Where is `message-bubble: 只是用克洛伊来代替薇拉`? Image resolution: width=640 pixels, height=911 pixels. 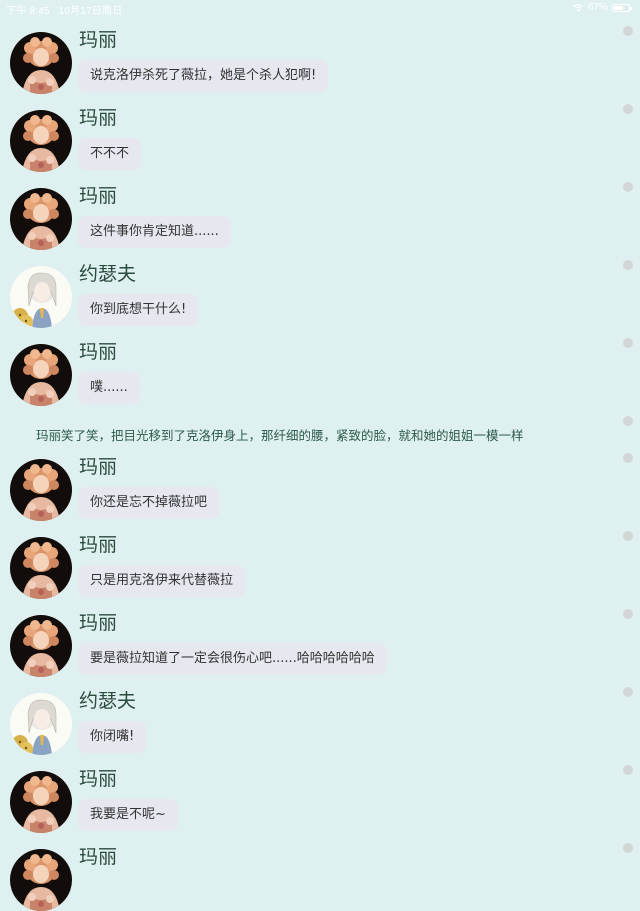
message-bubble: 只是用克洛伊来代替薇拉 is located at coordinates (162, 581).